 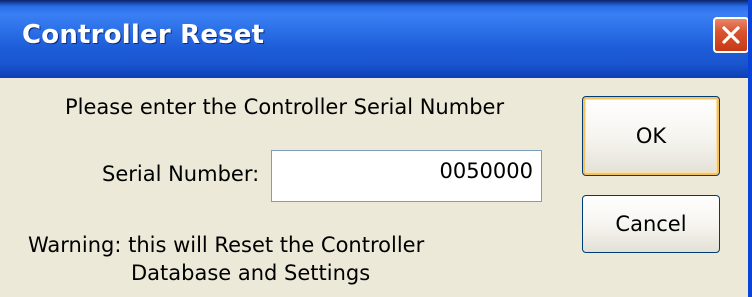 I want to click on cancel-button: Cancel, so click(x=651, y=224).